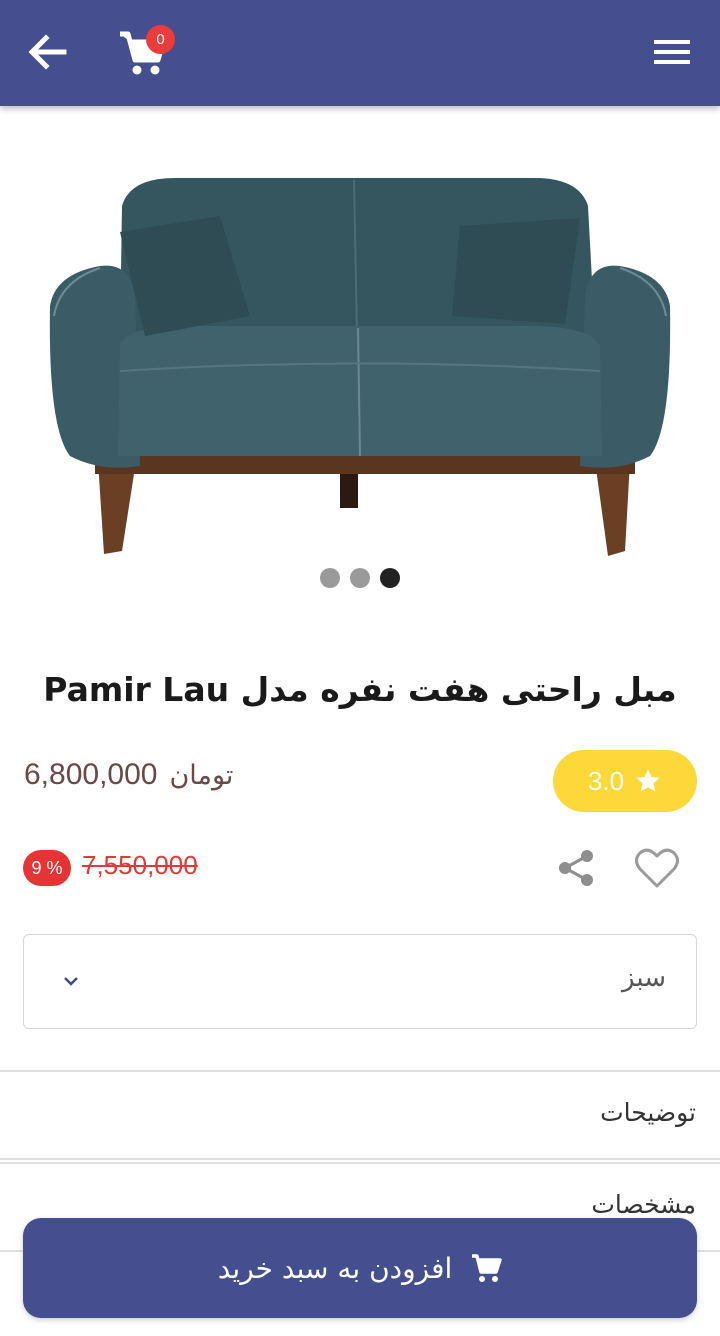 Image resolution: width=720 pixels, height=1336 pixels. I want to click on star-icon, so click(648, 780).